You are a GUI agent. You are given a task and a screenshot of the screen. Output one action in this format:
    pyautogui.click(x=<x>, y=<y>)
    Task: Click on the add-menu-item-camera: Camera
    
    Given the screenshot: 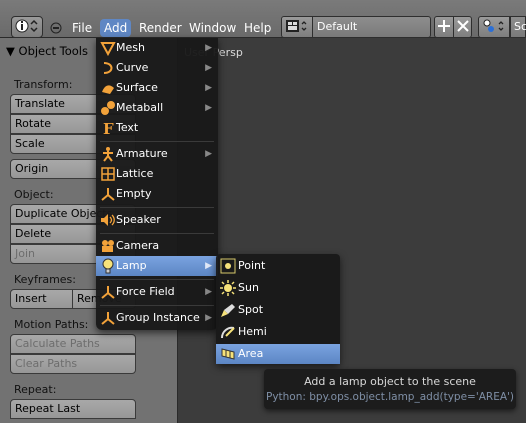 What is the action you would take?
    pyautogui.click(x=157, y=246)
    